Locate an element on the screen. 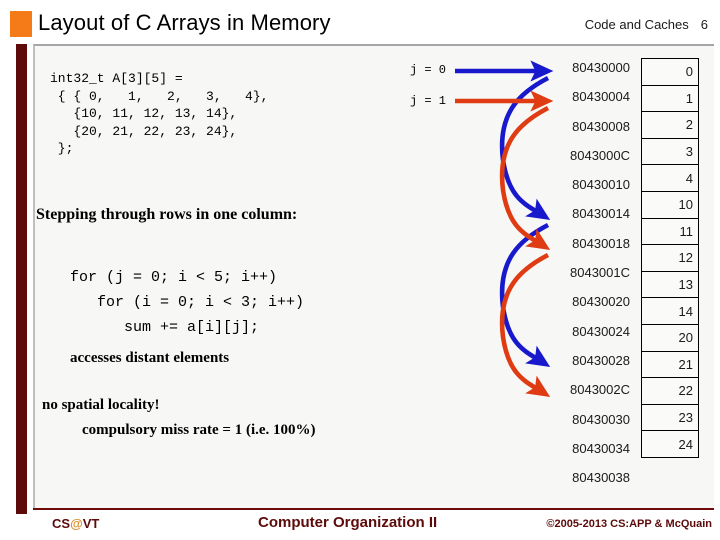 The width and height of the screenshot is (720, 540). memory-value-cell: 3 is located at coordinates (670, 151).